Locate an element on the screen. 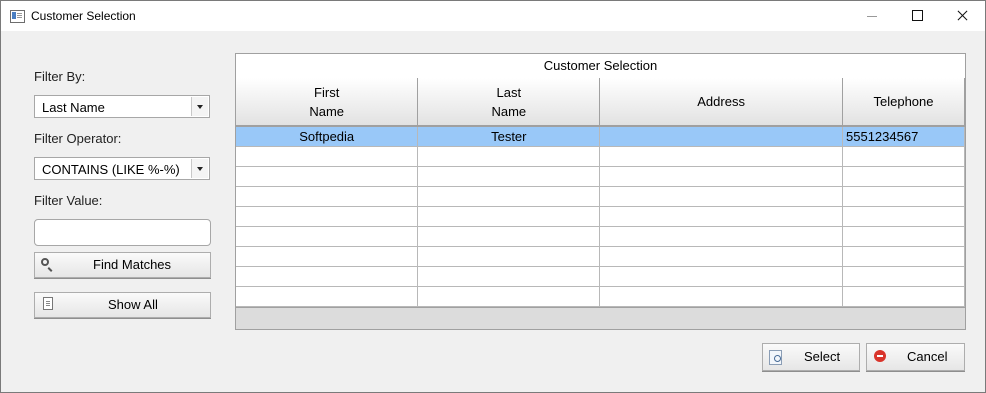 Image resolution: width=986 pixels, height=393 pixels. column-header-telephone: Telephone is located at coordinates (903, 102).